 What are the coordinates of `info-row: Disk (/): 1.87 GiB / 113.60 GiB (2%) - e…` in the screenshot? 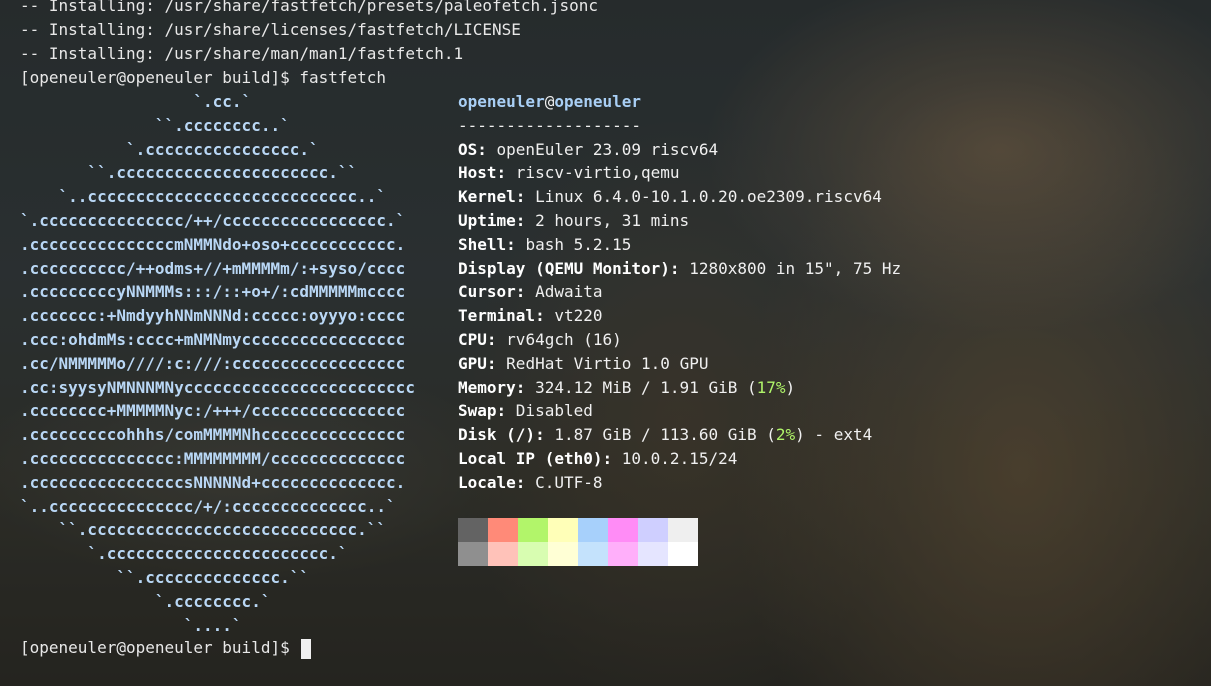 It's located at (828, 435).